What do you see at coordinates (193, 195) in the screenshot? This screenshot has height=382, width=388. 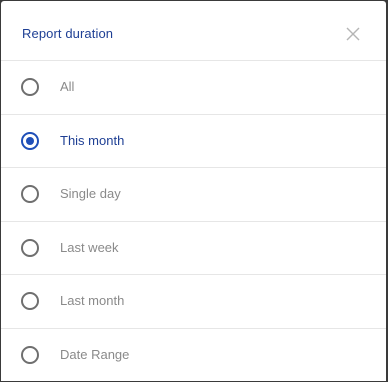 I see `option-single-day: Single day` at bounding box center [193, 195].